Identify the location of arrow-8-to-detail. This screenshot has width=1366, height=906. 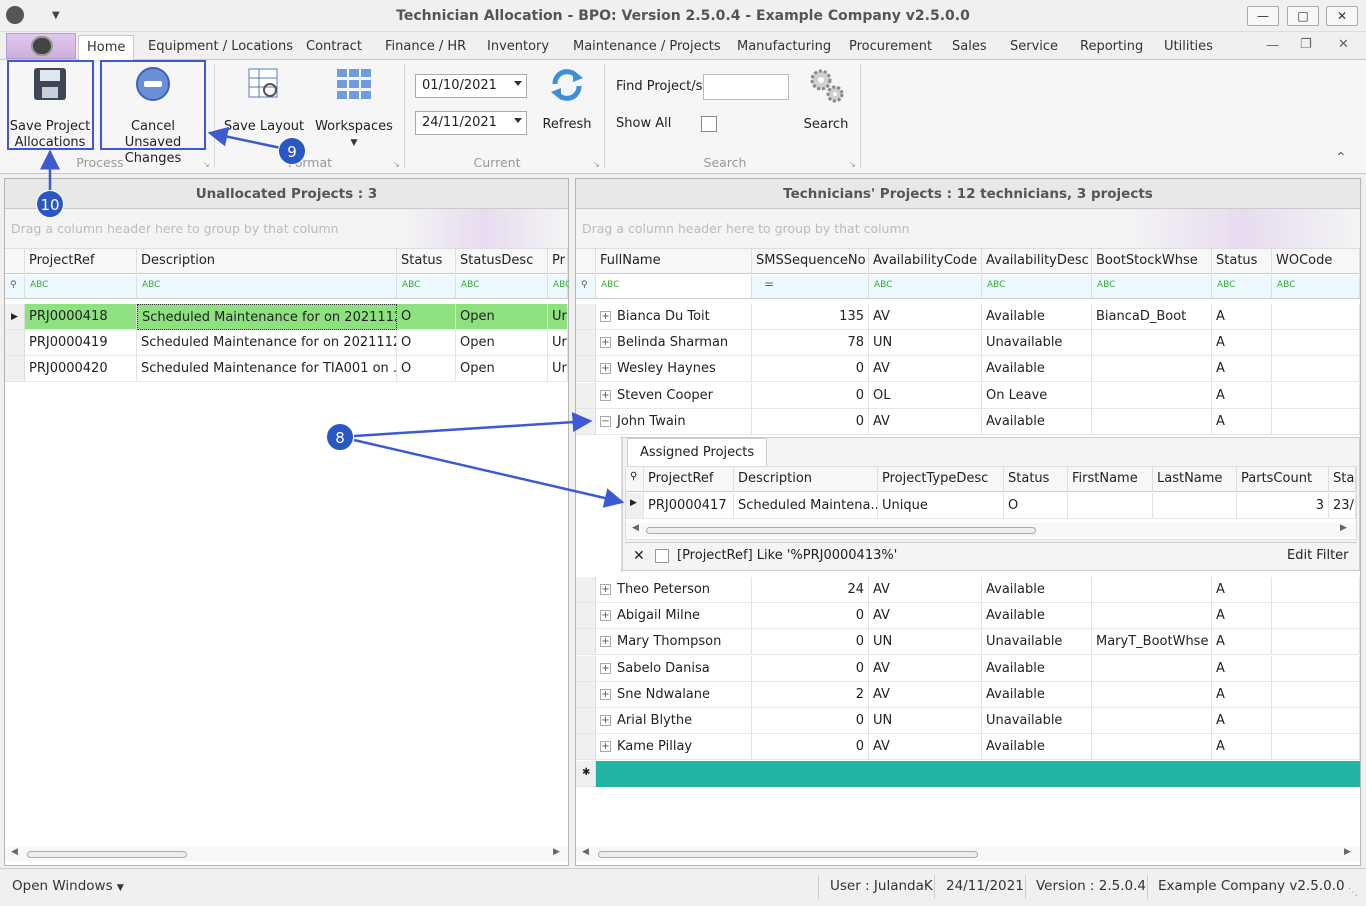
(489, 473).